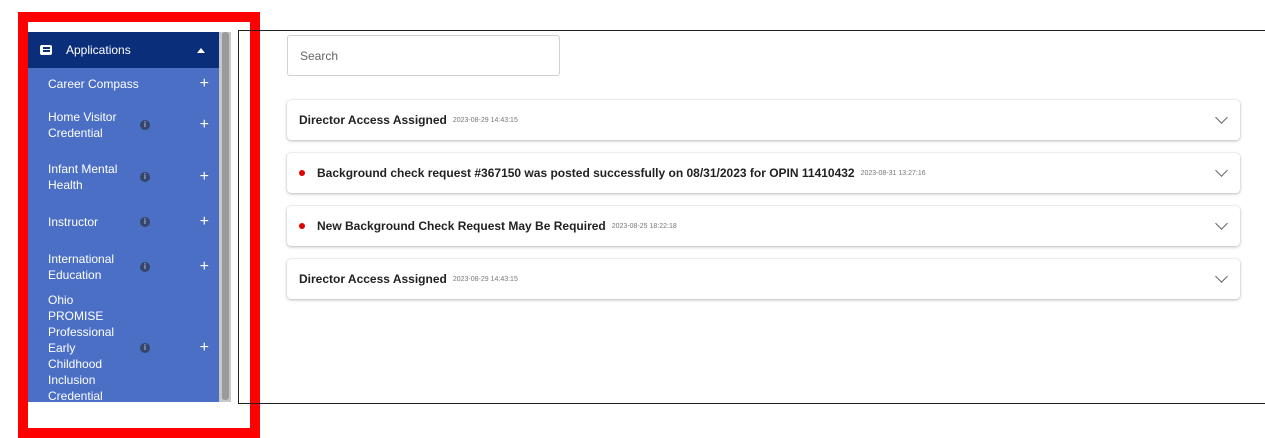 The height and width of the screenshot is (438, 1265). Describe the element at coordinates (73, 222) in the screenshot. I see `sidebar-item-label: Instructor` at that location.